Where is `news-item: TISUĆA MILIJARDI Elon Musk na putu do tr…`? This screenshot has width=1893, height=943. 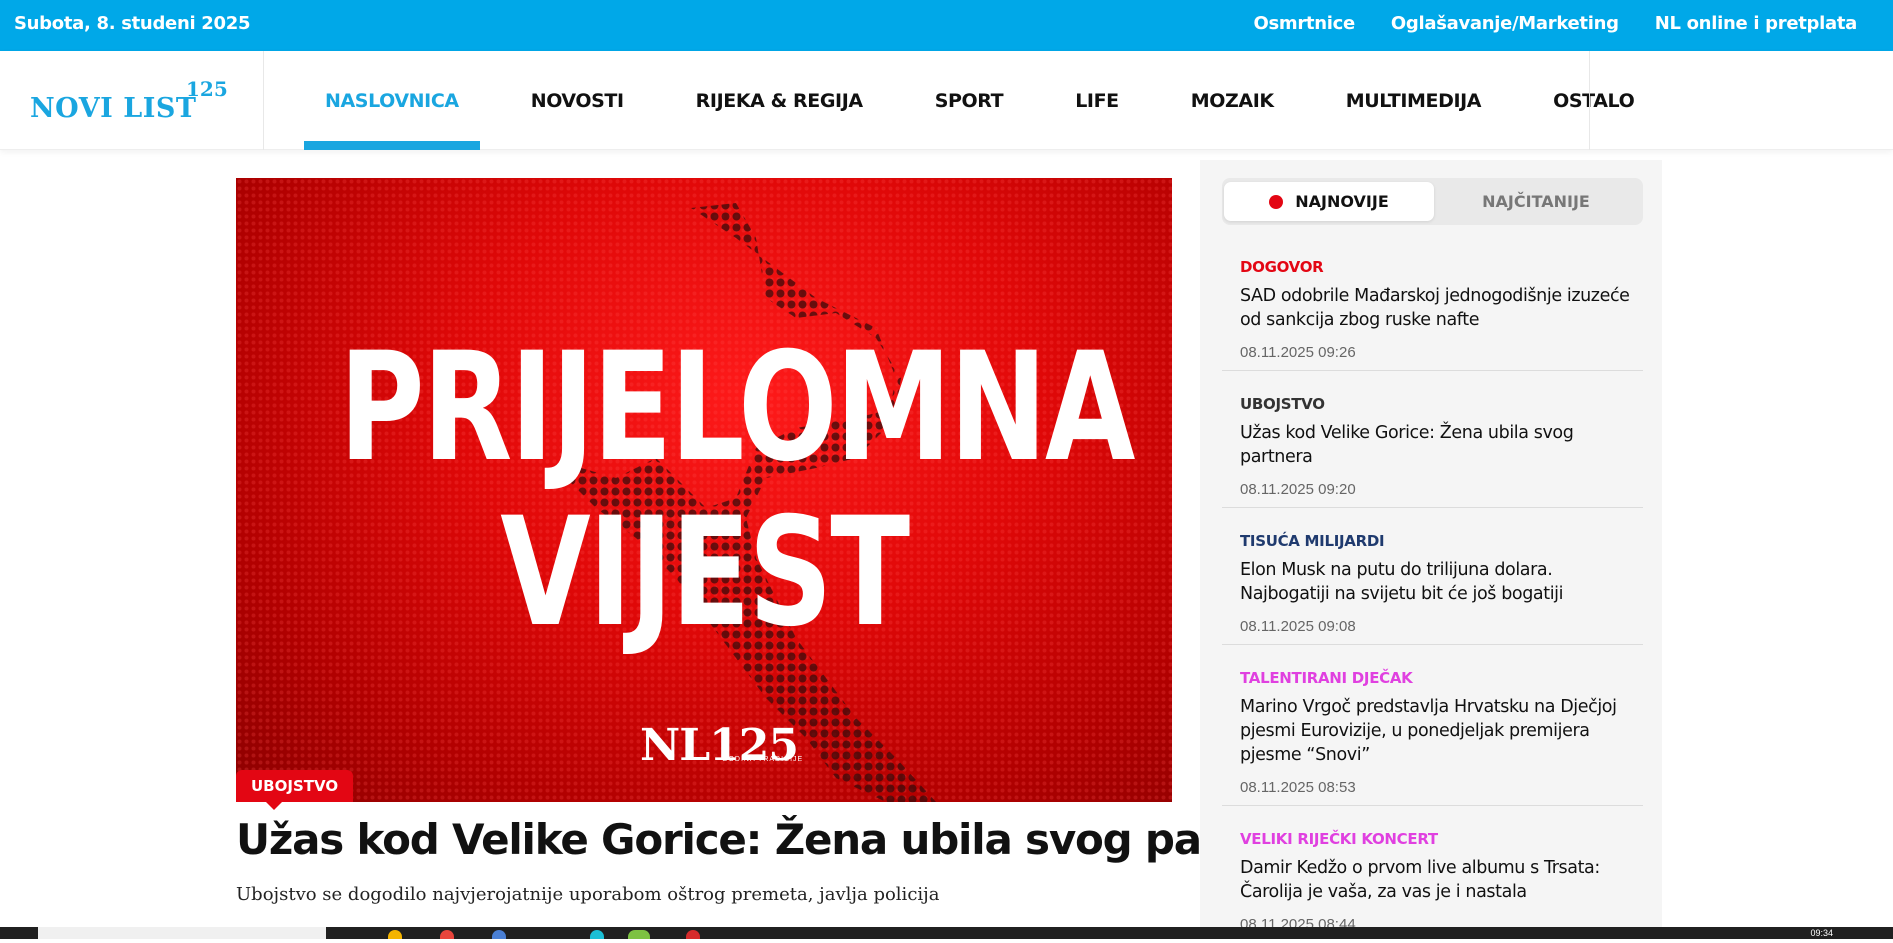
news-item: TISUĆA MILIJARDI Elon Musk na putu do tr… is located at coordinates (1432, 588).